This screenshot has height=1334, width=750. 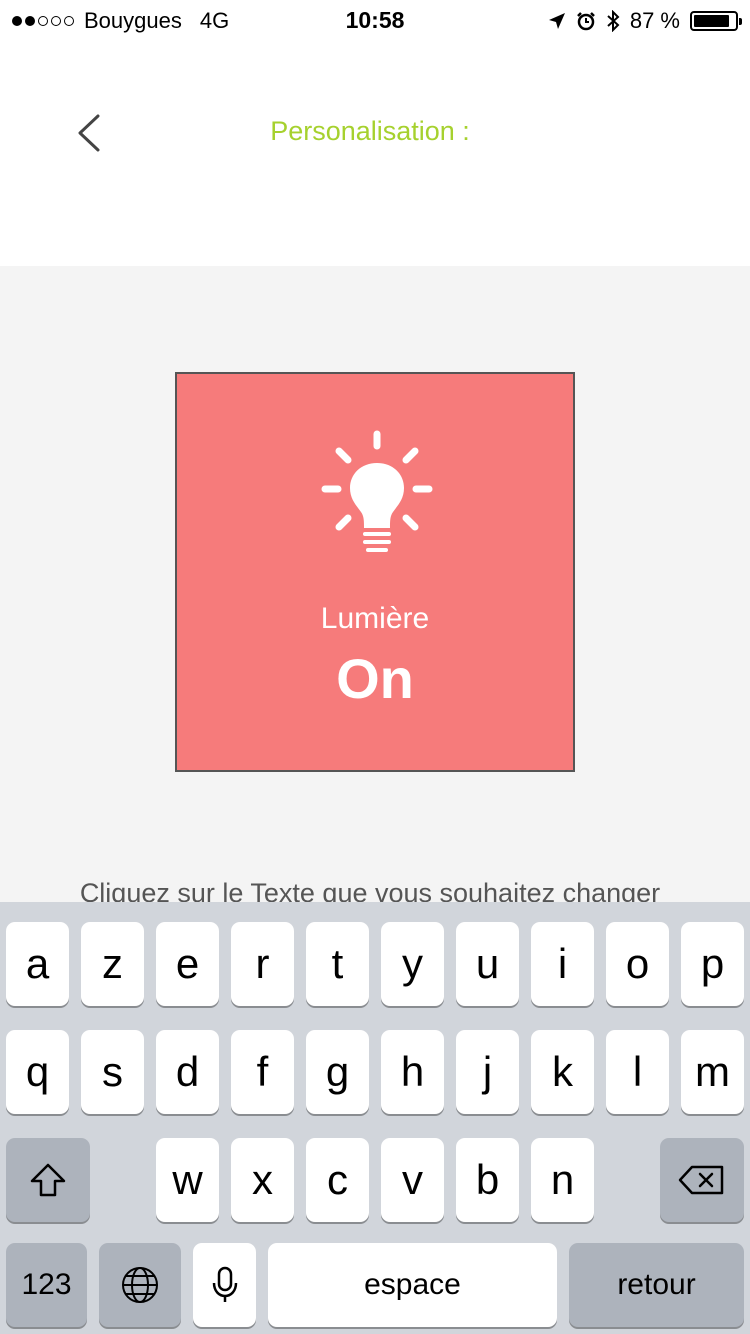 What do you see at coordinates (556, 21) in the screenshot?
I see `location-arrow-icon` at bounding box center [556, 21].